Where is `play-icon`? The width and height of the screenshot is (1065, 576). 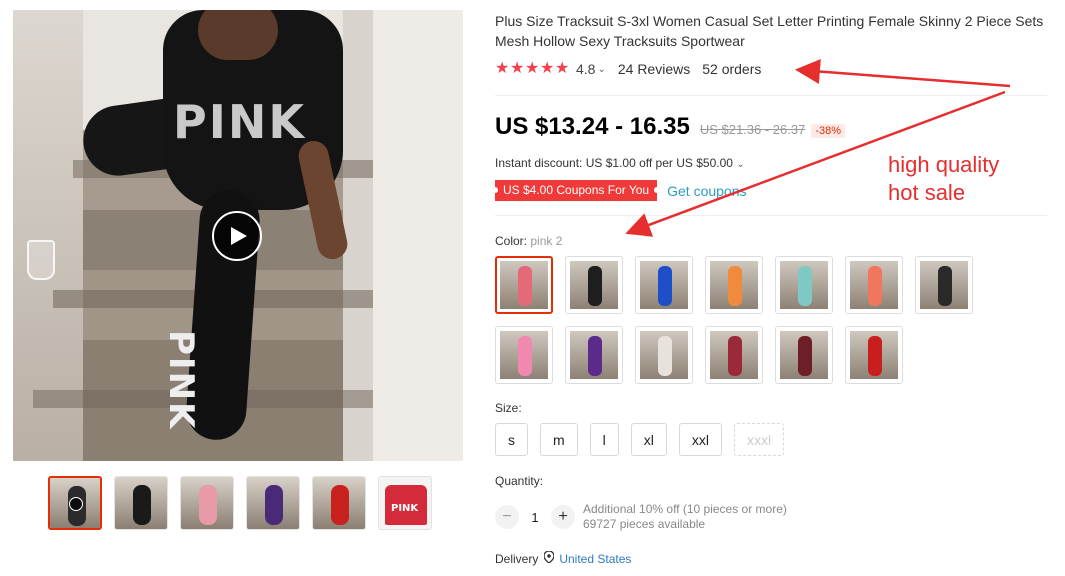 play-icon is located at coordinates (76, 504).